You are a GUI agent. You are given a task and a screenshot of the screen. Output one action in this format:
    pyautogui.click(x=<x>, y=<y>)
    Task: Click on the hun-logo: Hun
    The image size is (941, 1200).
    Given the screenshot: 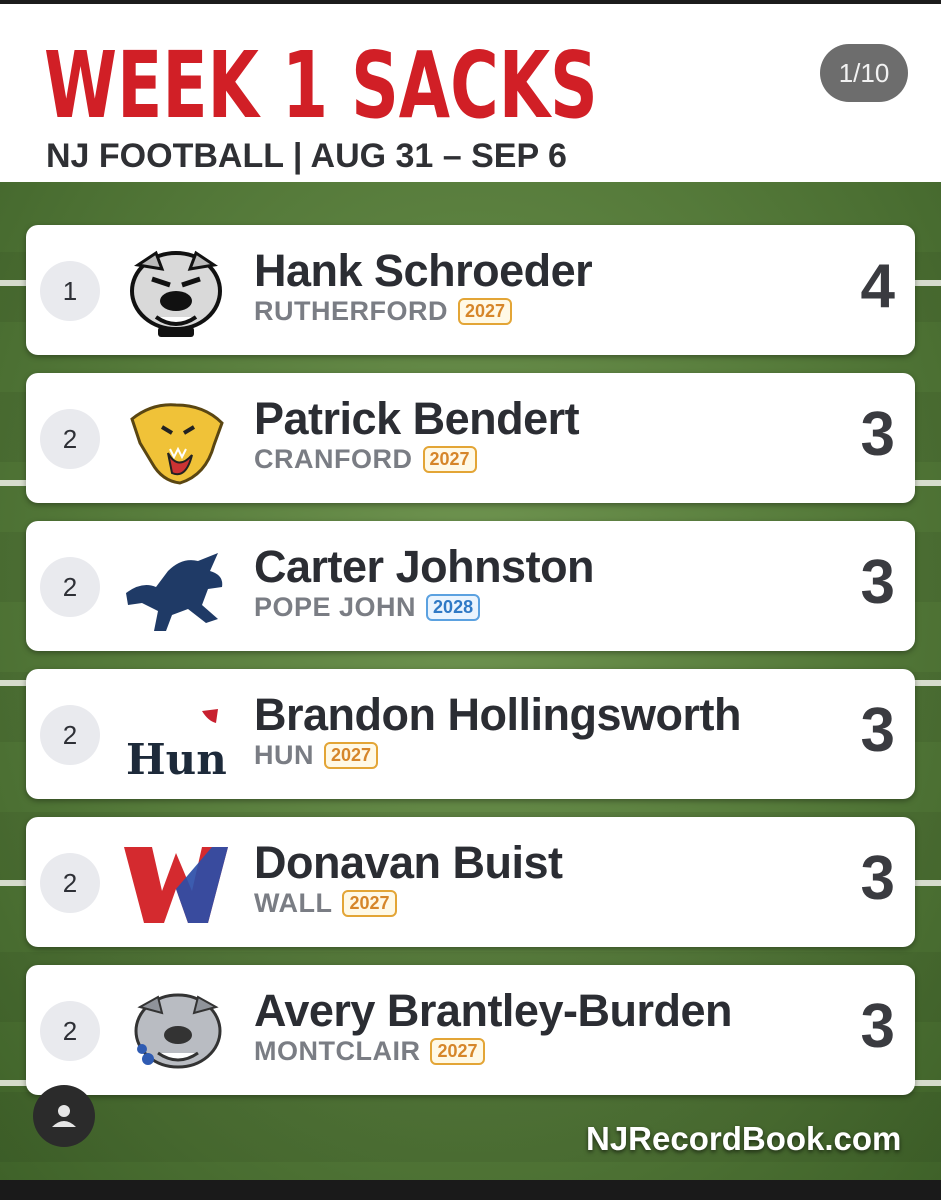 What is the action you would take?
    pyautogui.click(x=176, y=733)
    